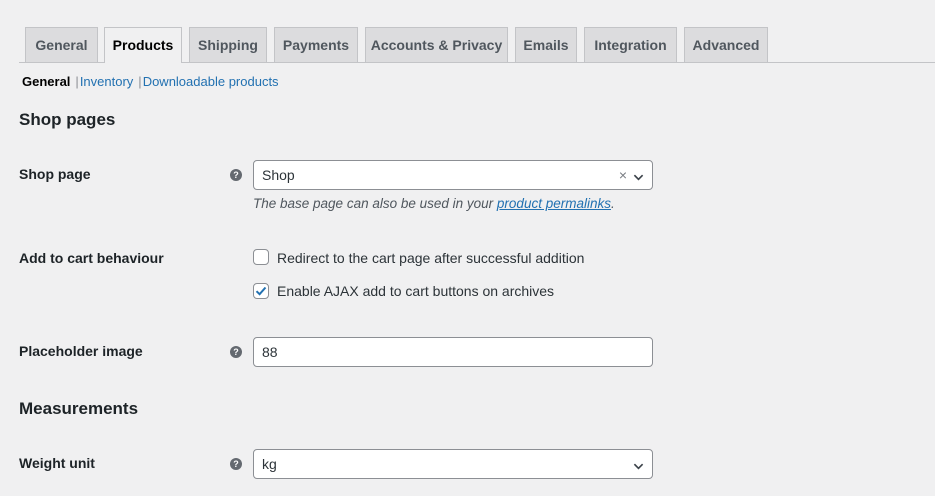 The width and height of the screenshot is (935, 496). What do you see at coordinates (67, 119) in the screenshot?
I see `section-heading-shop-pages: Shop pages` at bounding box center [67, 119].